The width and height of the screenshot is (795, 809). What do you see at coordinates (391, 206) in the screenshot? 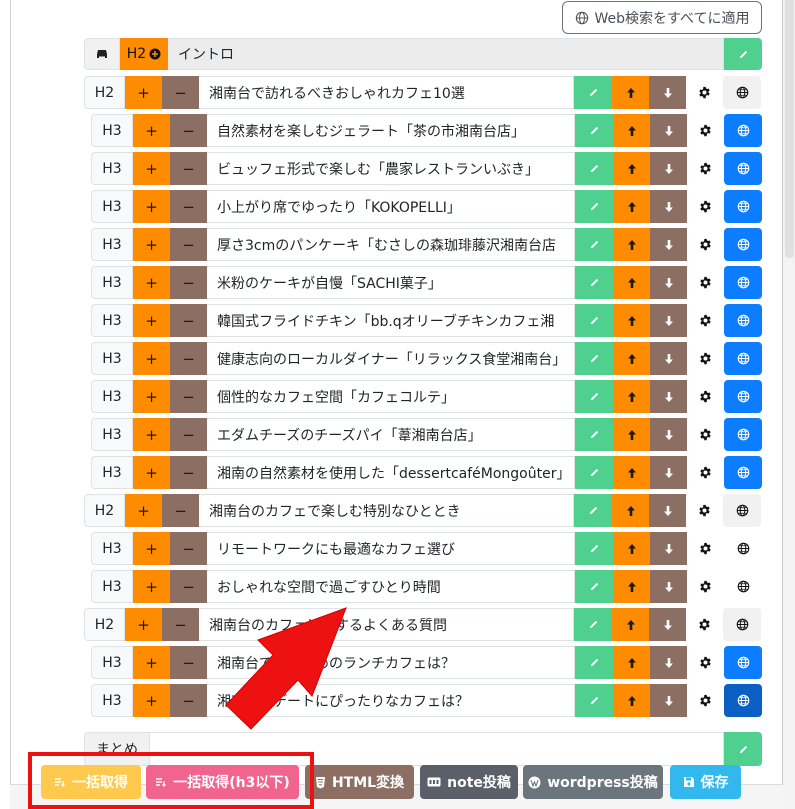
I see `heading-title: 小上がり席でゆったり「KOKOPELLI」` at bounding box center [391, 206].